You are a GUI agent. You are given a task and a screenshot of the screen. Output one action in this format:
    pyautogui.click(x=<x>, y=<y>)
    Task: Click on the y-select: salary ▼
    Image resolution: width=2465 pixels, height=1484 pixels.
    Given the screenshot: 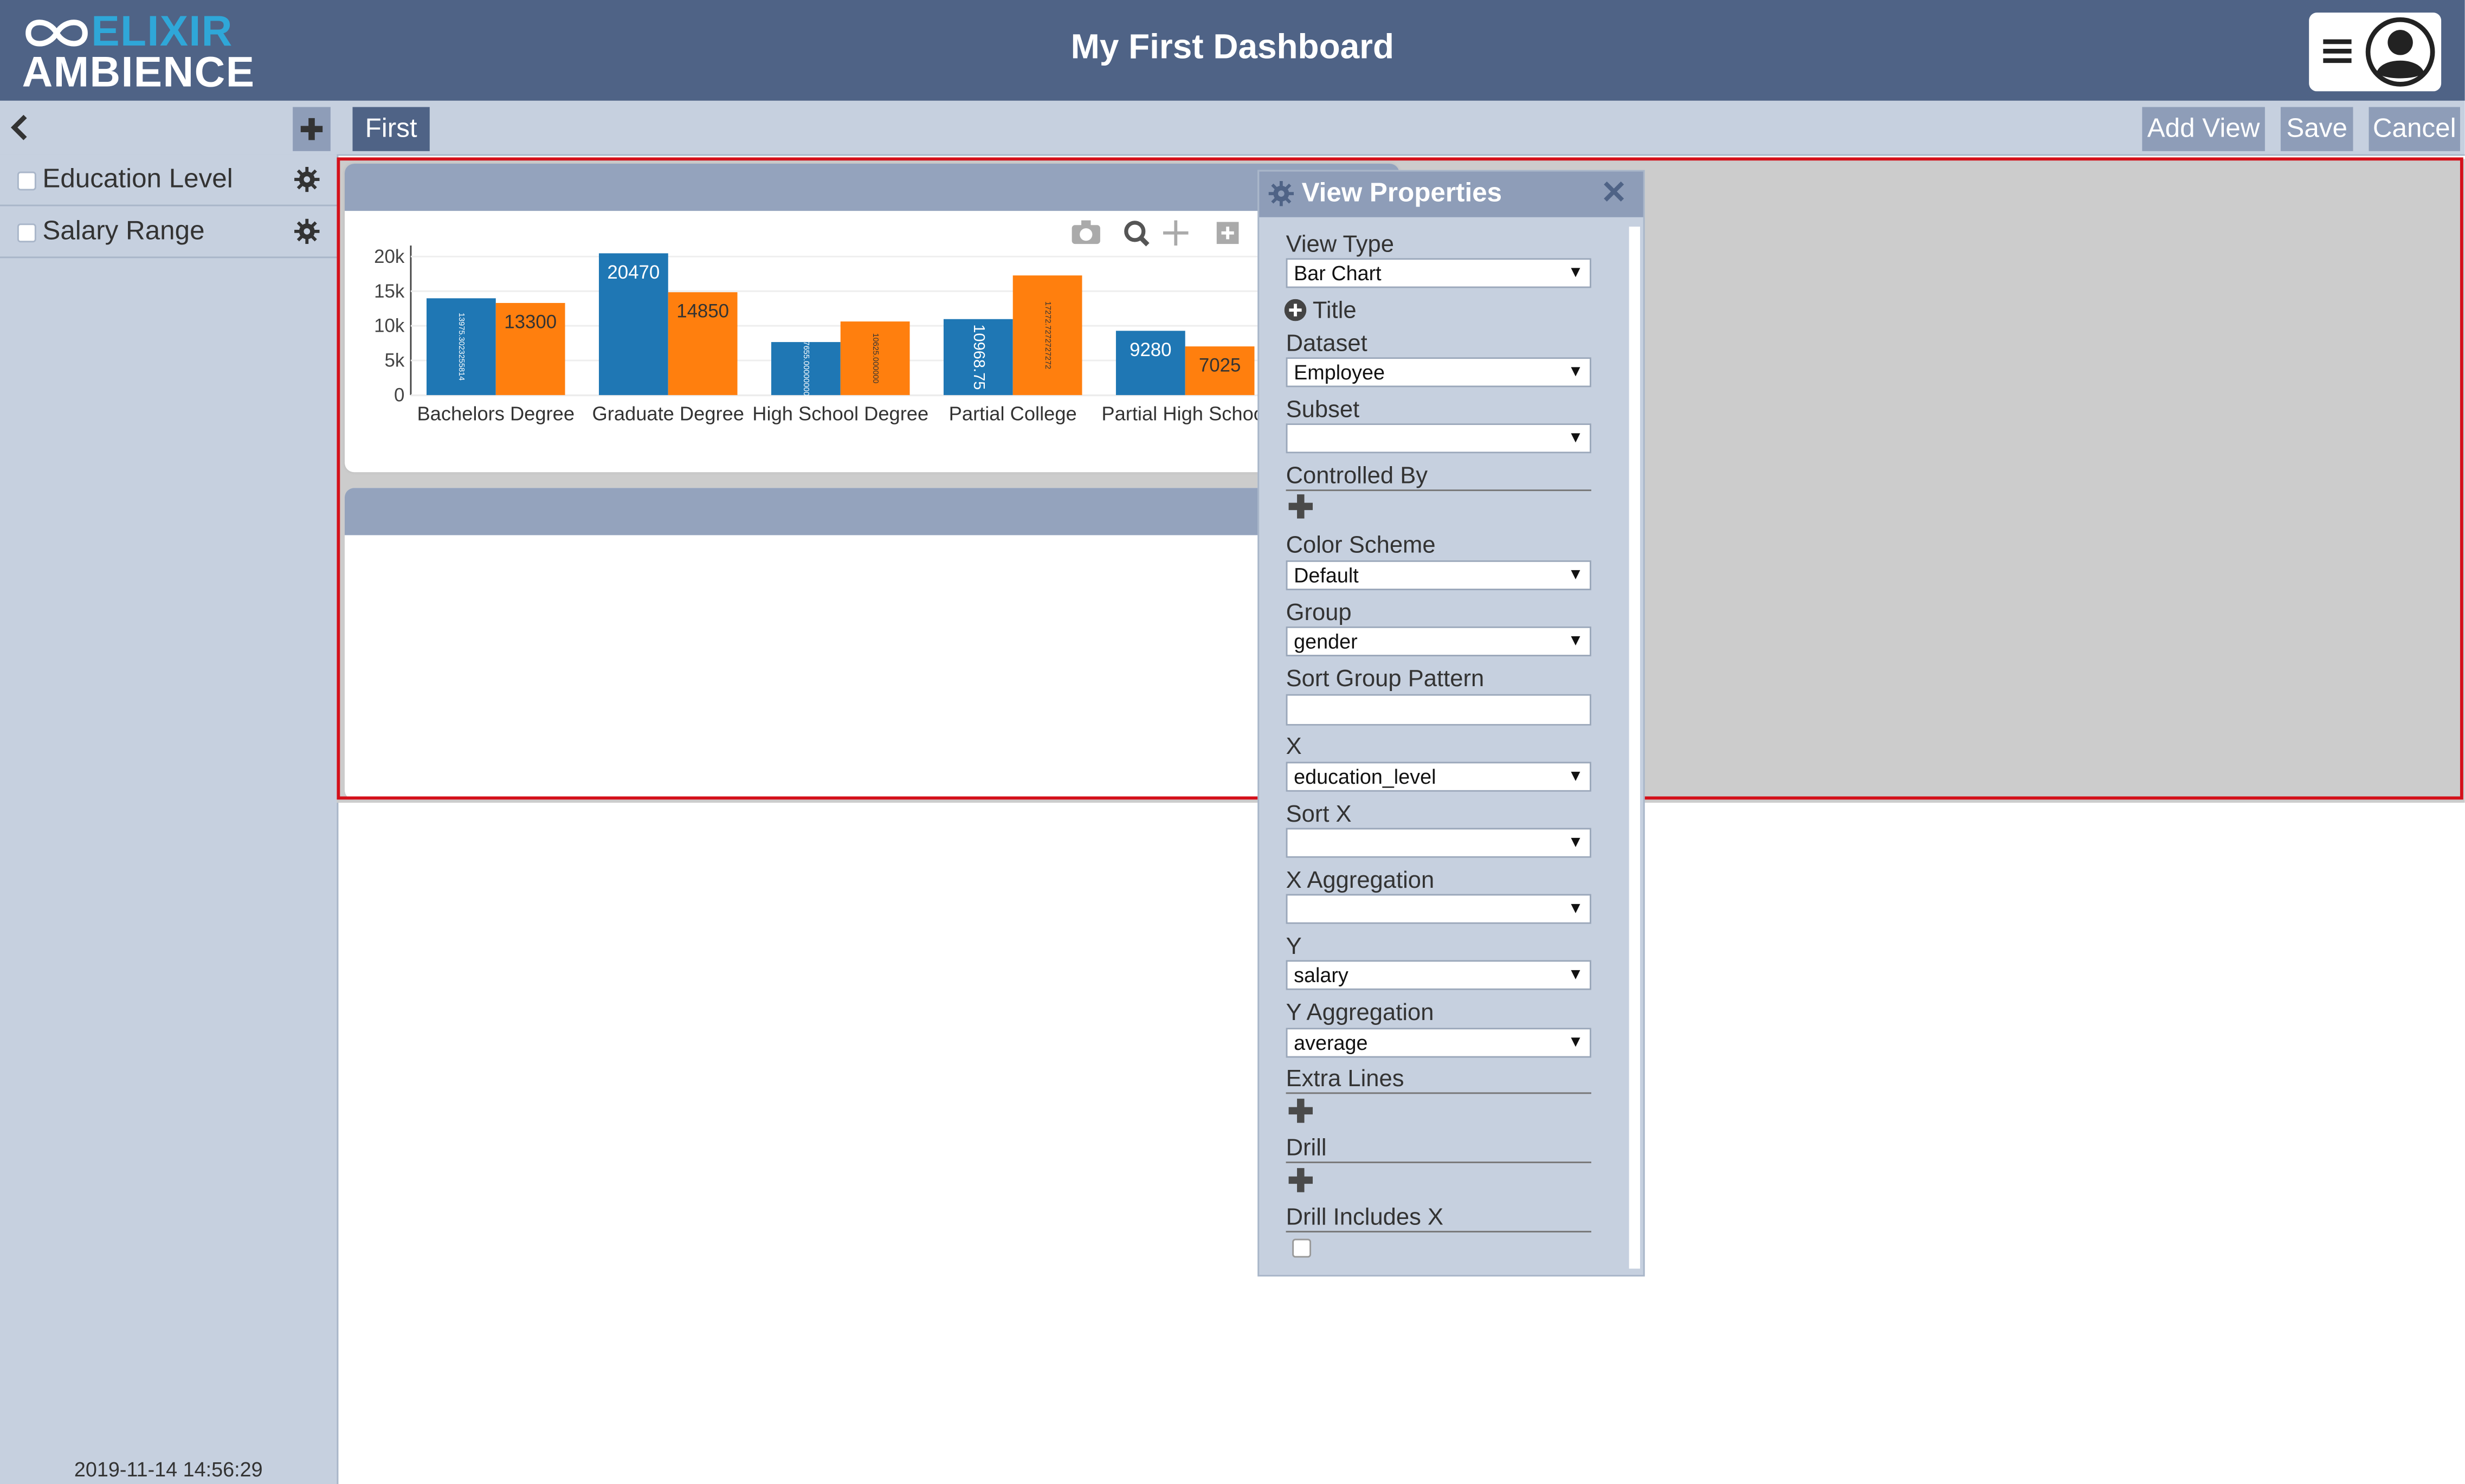 What is the action you would take?
    pyautogui.click(x=1438, y=975)
    